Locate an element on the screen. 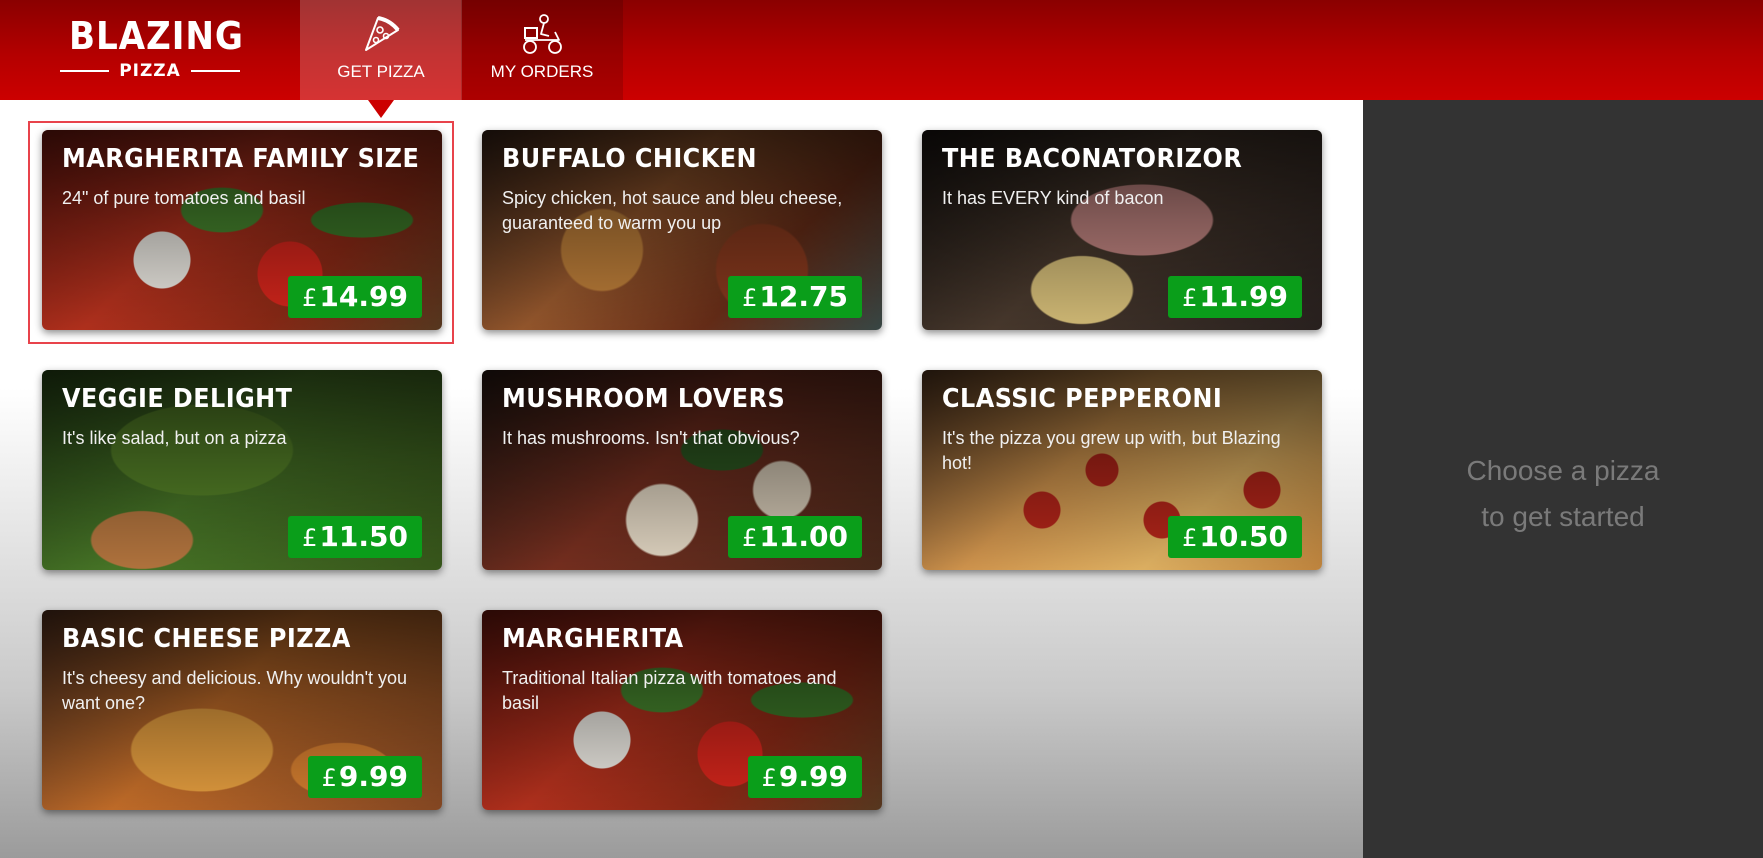  empty-cart-message: Choose a pizza to get started is located at coordinates (1563, 494).